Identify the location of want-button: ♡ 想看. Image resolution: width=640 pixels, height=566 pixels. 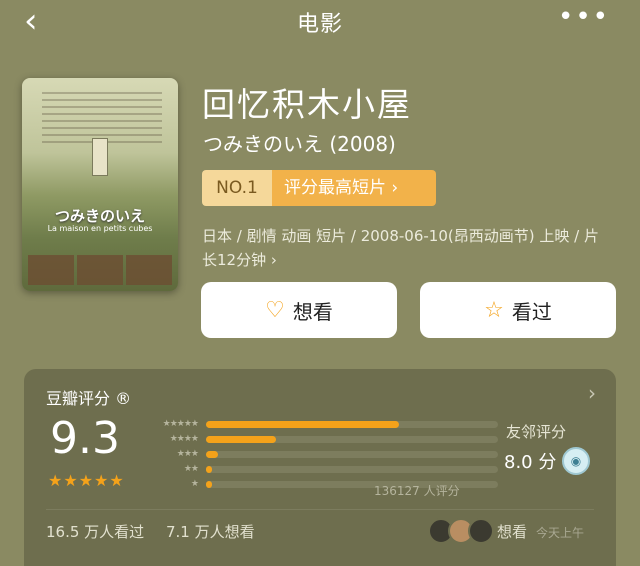
(299, 310).